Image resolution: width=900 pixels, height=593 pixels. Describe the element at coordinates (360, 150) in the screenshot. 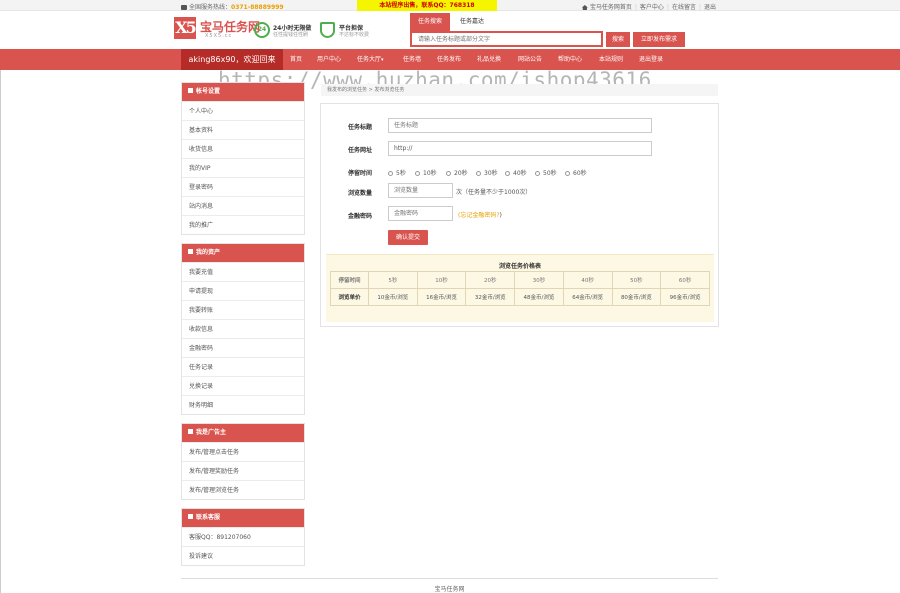

I see `url-label: 任务网址` at that location.